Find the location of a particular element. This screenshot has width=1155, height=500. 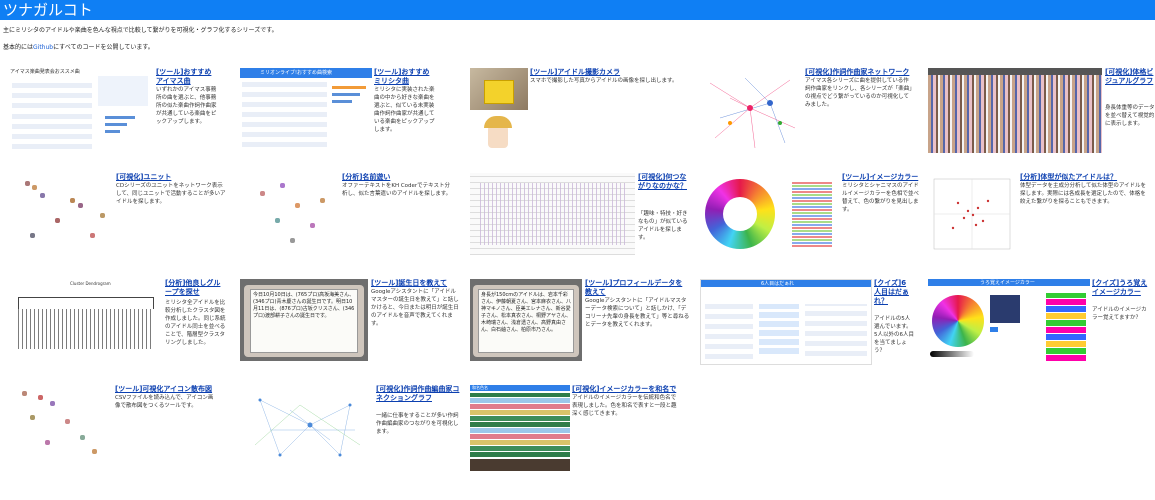

card-8-desc: 「趣味・特技・好きなもの」が似ているアイドルを探します。 is located at coordinates (663, 226).